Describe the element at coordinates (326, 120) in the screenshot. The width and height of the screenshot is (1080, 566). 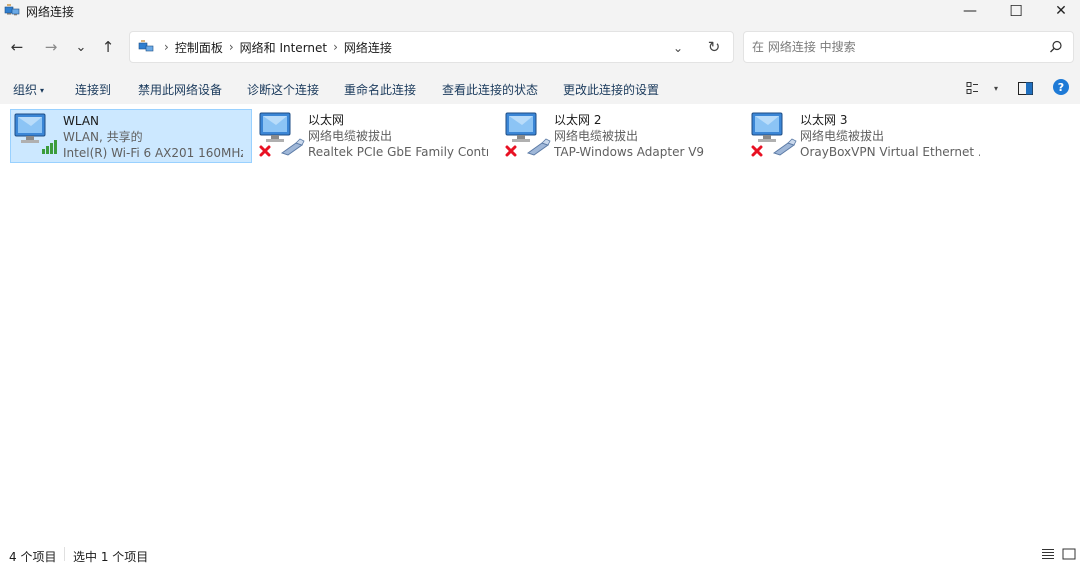
I see `connection-name: 以太网` at that location.